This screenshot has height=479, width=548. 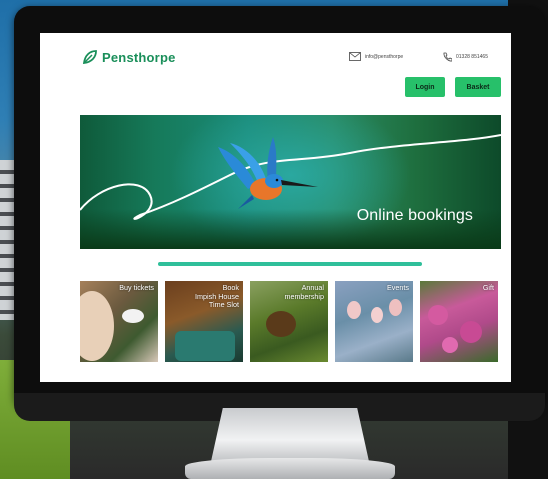 What do you see at coordinates (447, 57) in the screenshot?
I see `phone-icon` at bounding box center [447, 57].